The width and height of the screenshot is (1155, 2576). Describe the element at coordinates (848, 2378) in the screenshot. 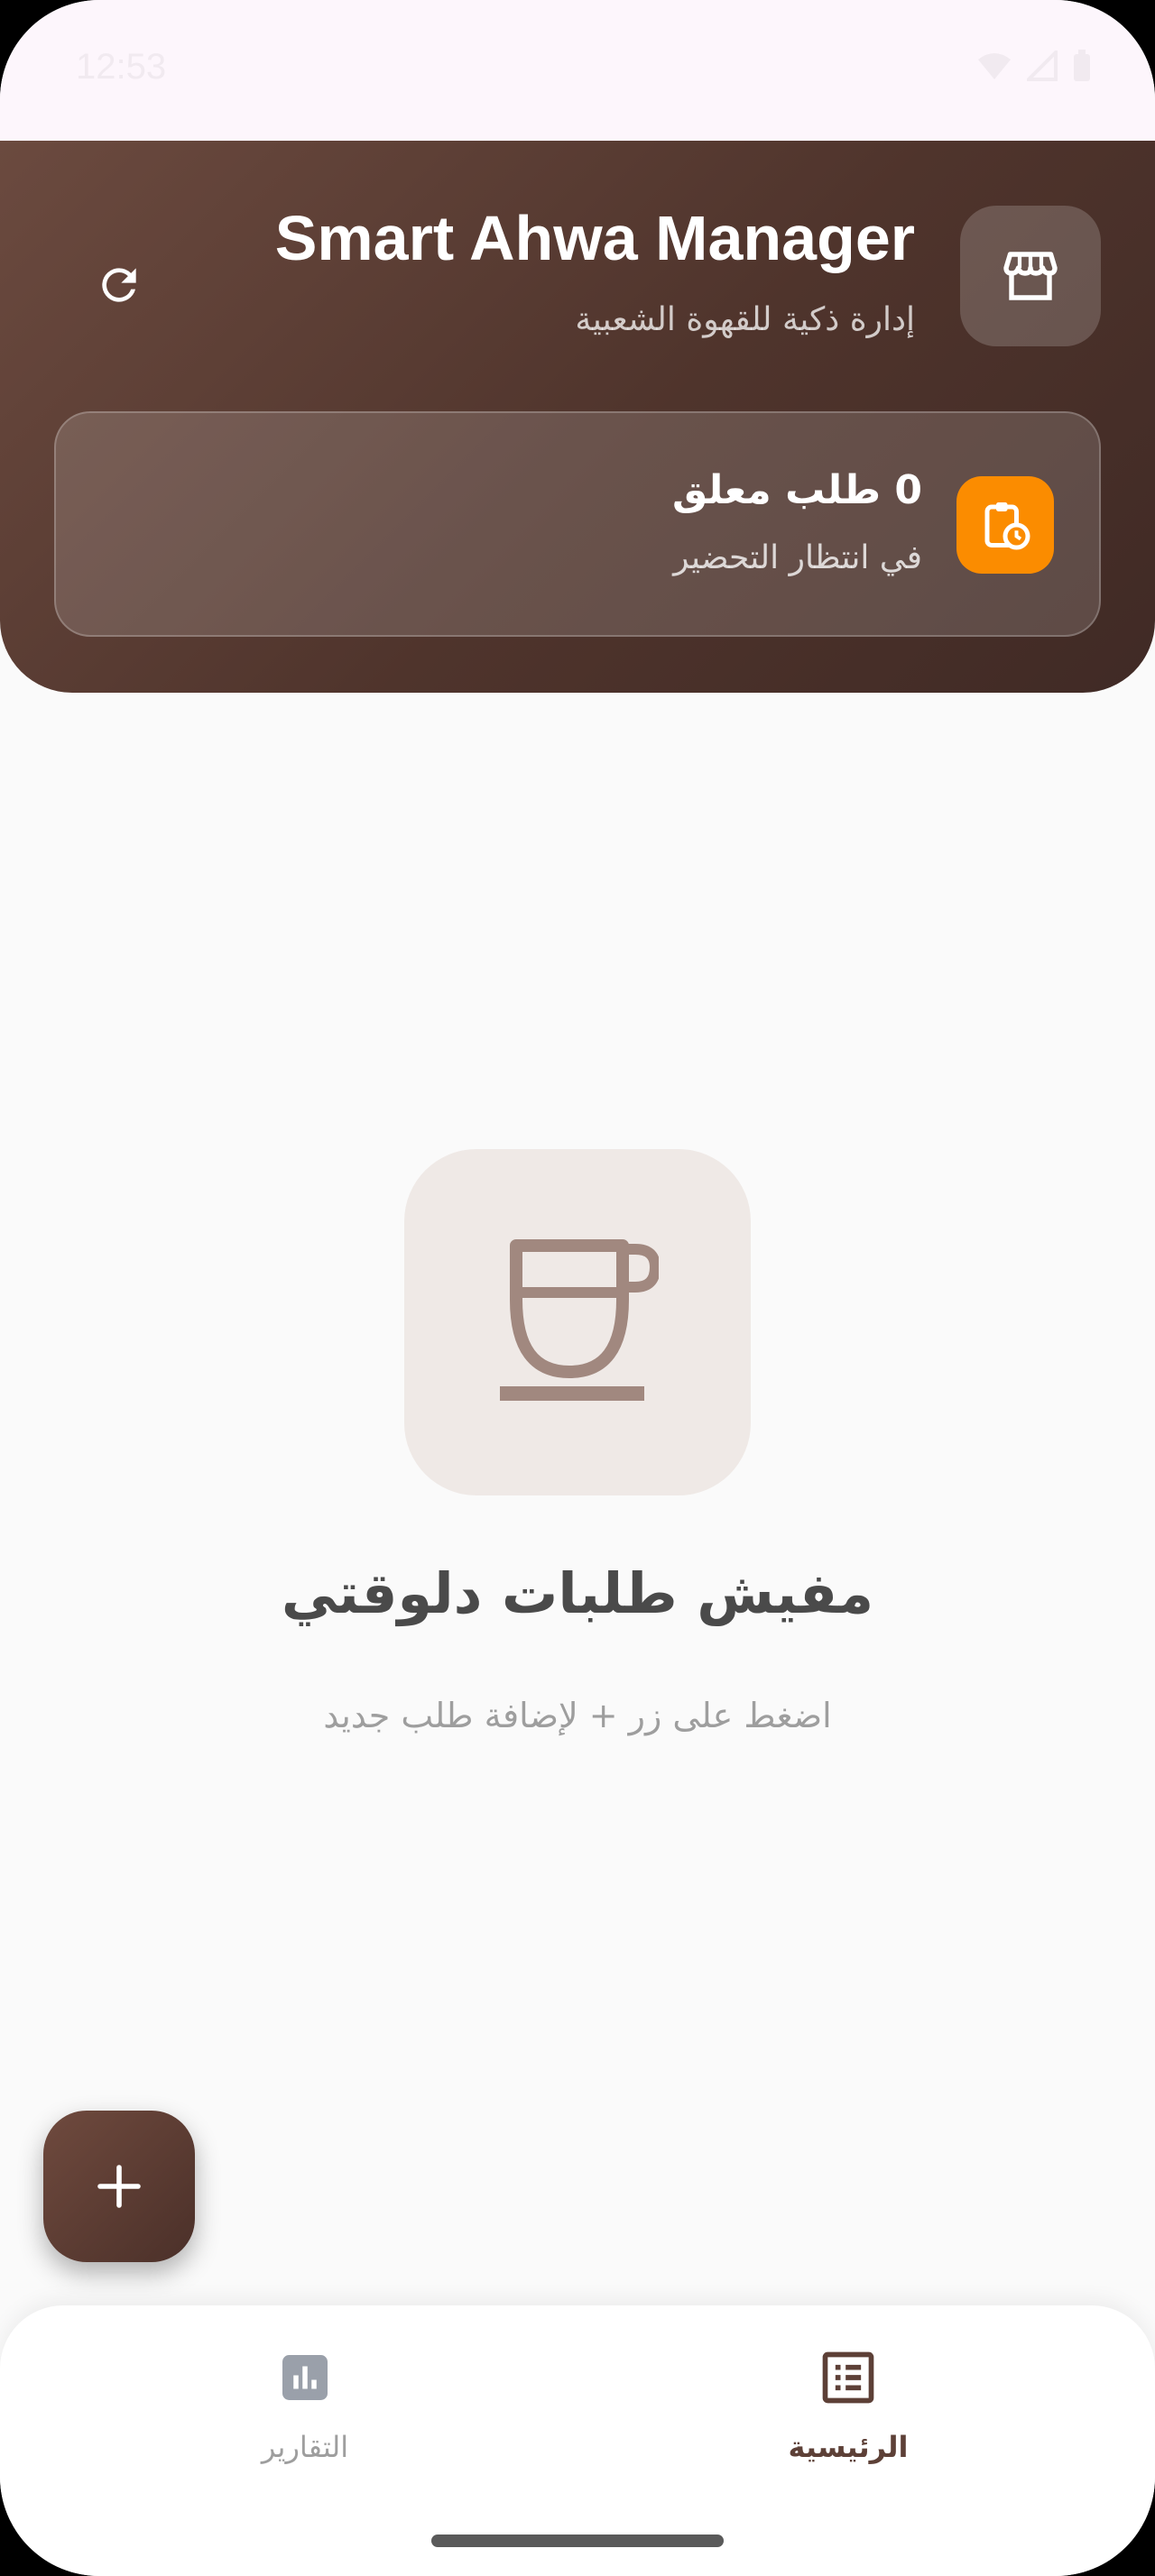

I see `home-list-icon` at that location.